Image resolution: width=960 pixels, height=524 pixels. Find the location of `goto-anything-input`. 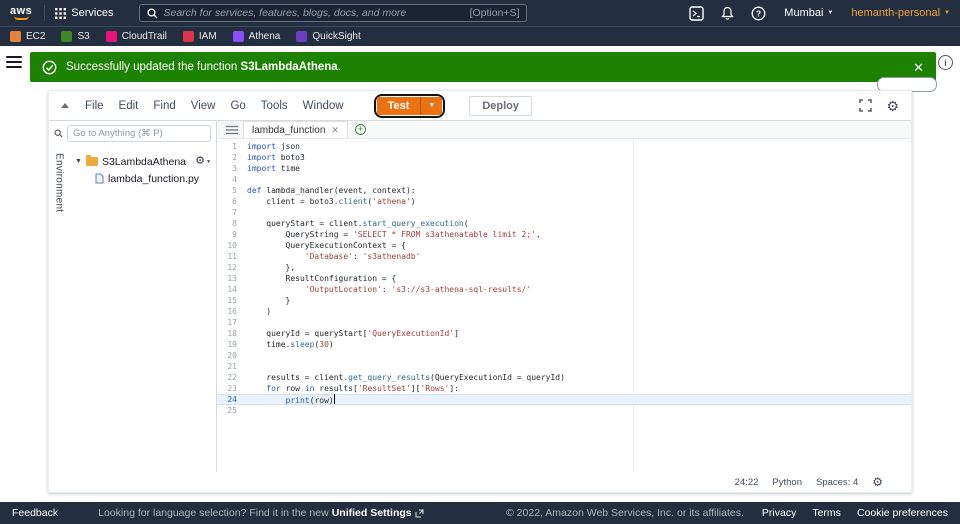

goto-anything-input is located at coordinates (139, 133).